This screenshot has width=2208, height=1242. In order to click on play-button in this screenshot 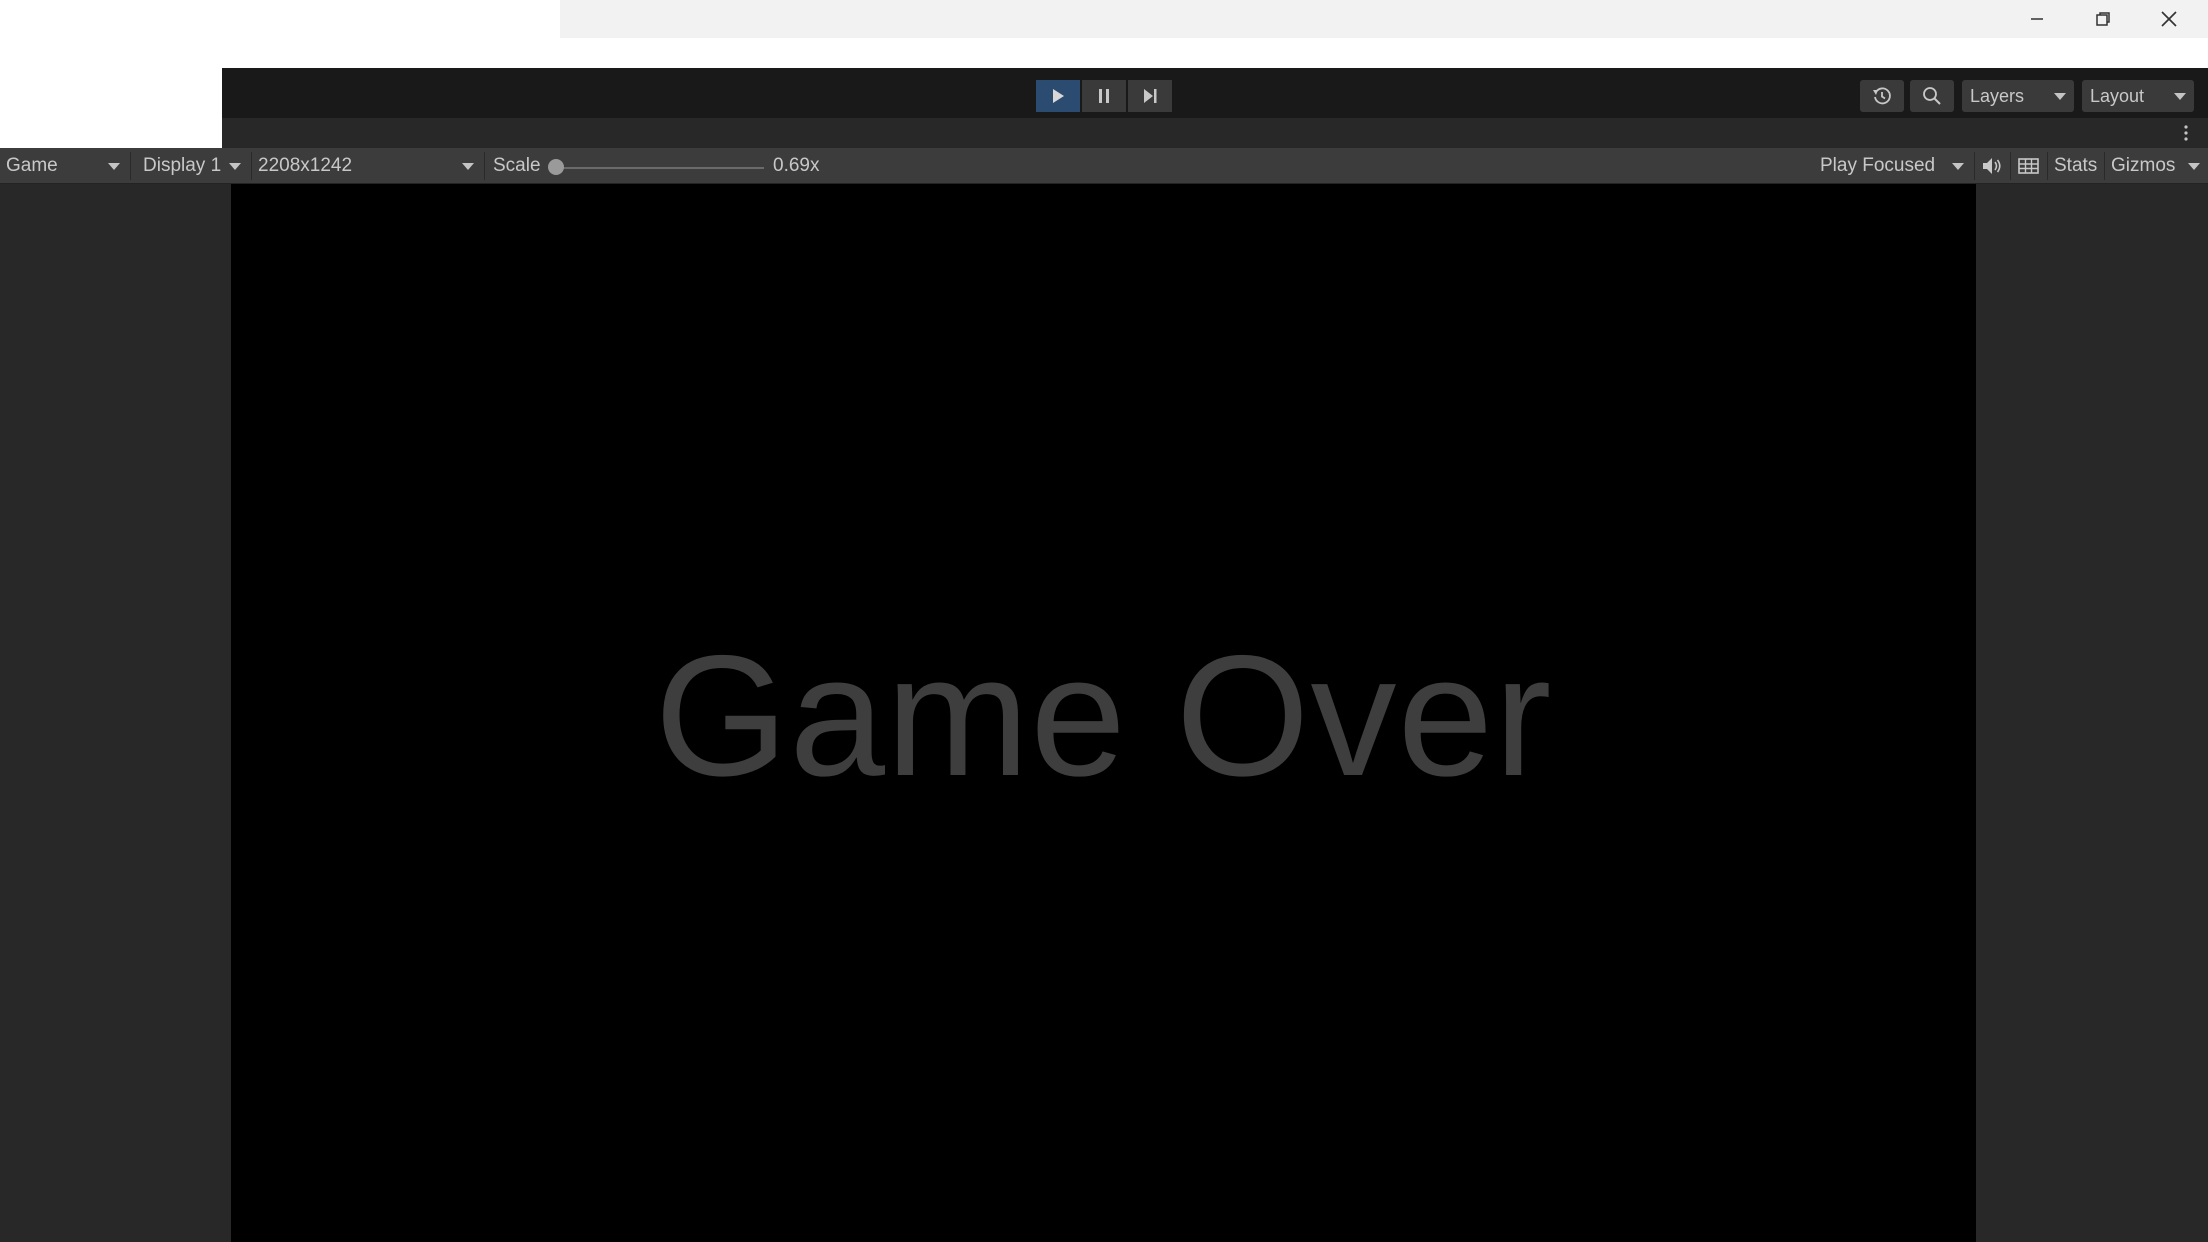, I will do `click(1058, 96)`.